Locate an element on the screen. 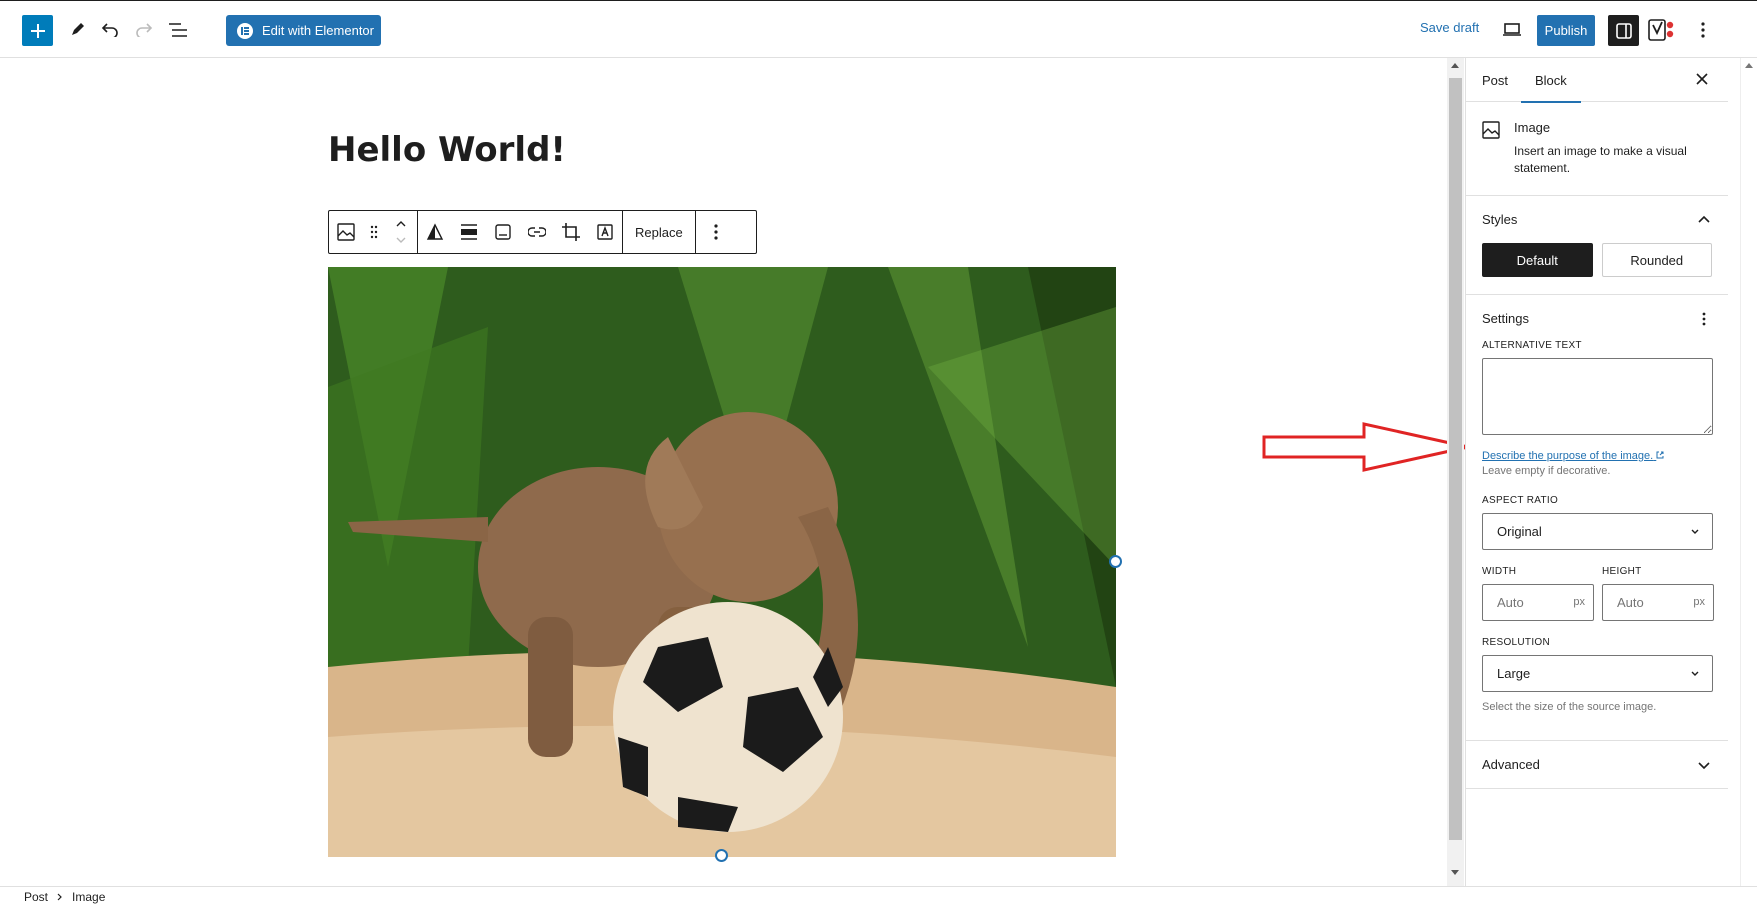 The width and height of the screenshot is (1757, 906). text-over-image-icon is located at coordinates (605, 232).